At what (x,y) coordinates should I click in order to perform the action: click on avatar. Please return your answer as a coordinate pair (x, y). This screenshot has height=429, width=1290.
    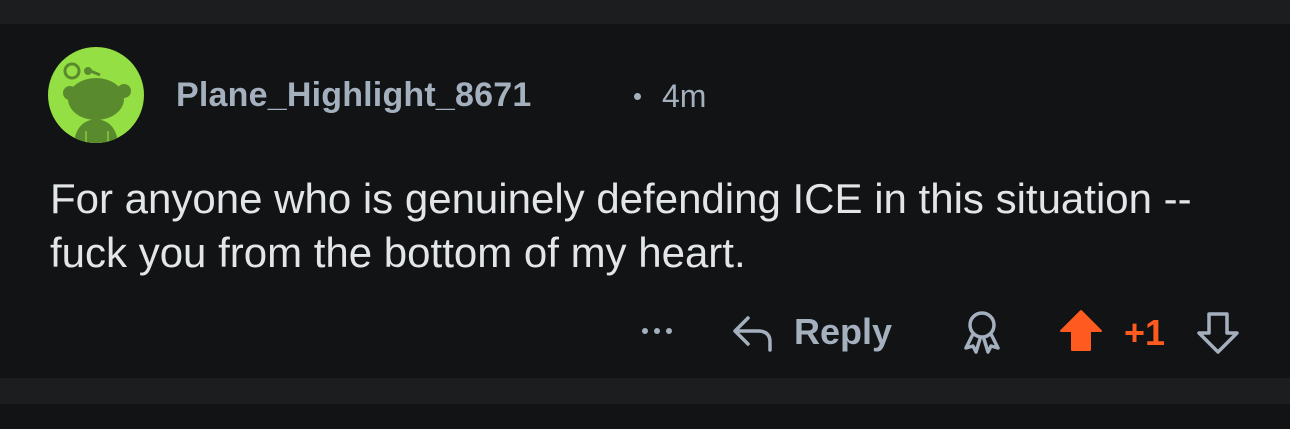
    Looking at the image, I should click on (96, 95).